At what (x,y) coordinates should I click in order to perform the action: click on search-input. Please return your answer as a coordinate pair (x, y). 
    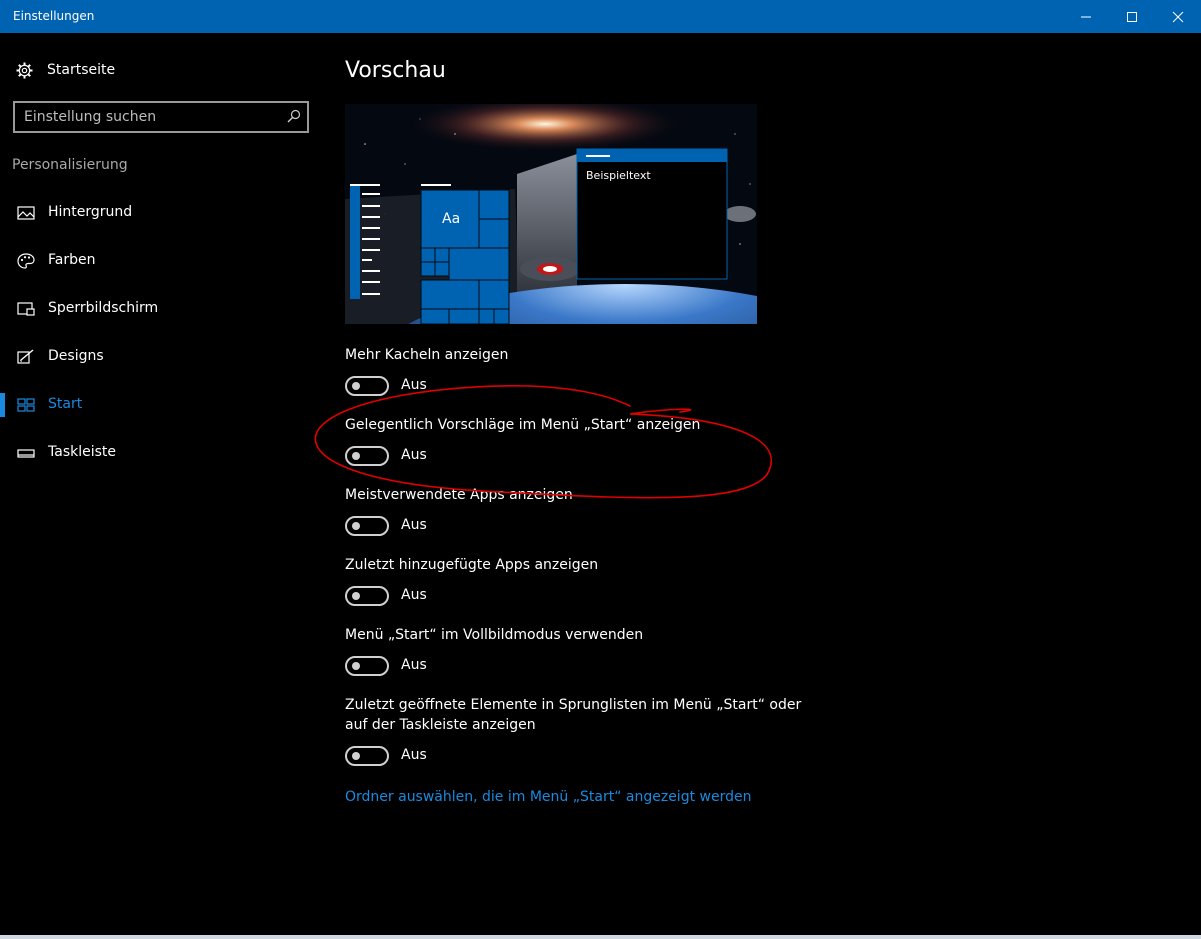
    Looking at the image, I should click on (149, 117).